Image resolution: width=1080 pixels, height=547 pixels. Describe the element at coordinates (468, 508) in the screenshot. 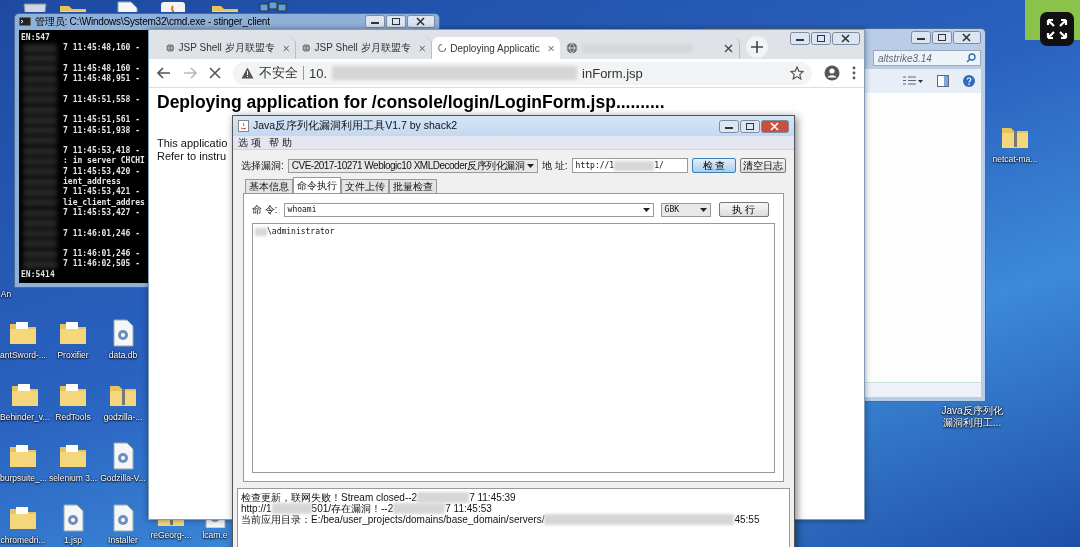

I see `log-text: 7 11:45:53` at that location.